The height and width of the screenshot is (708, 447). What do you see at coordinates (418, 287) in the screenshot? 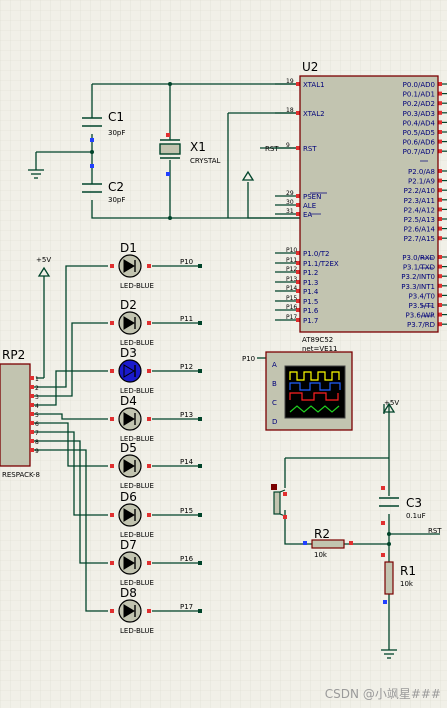
I see `u2-right-pin-name: P3.3/INT1` at bounding box center [418, 287].